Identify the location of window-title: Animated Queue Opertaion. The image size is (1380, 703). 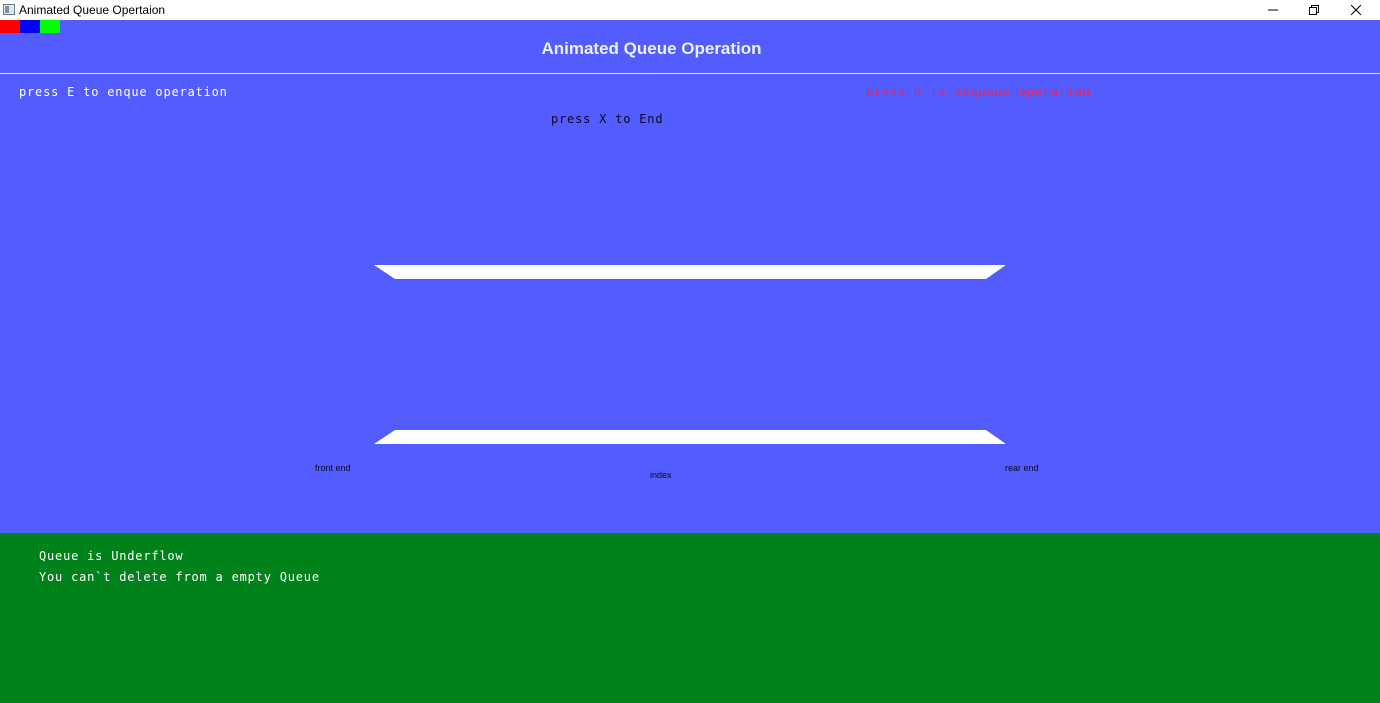
(92, 10).